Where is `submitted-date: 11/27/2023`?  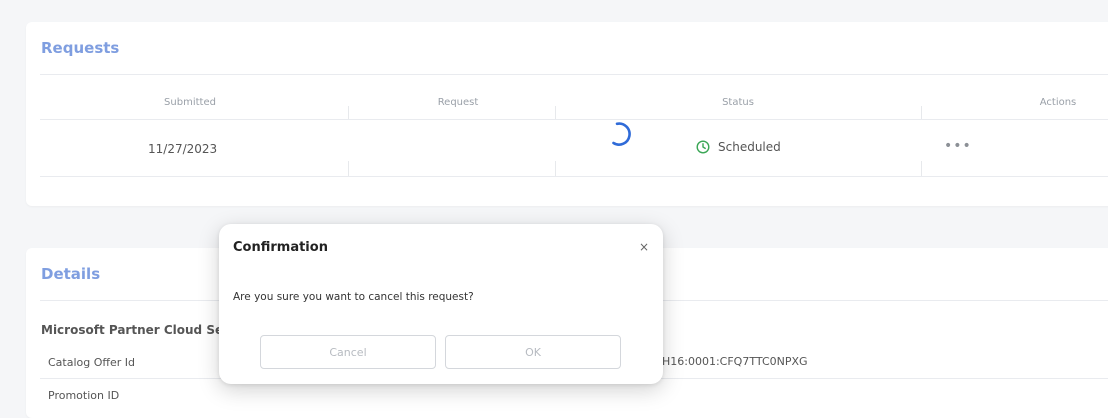
submitted-date: 11/27/2023 is located at coordinates (183, 149).